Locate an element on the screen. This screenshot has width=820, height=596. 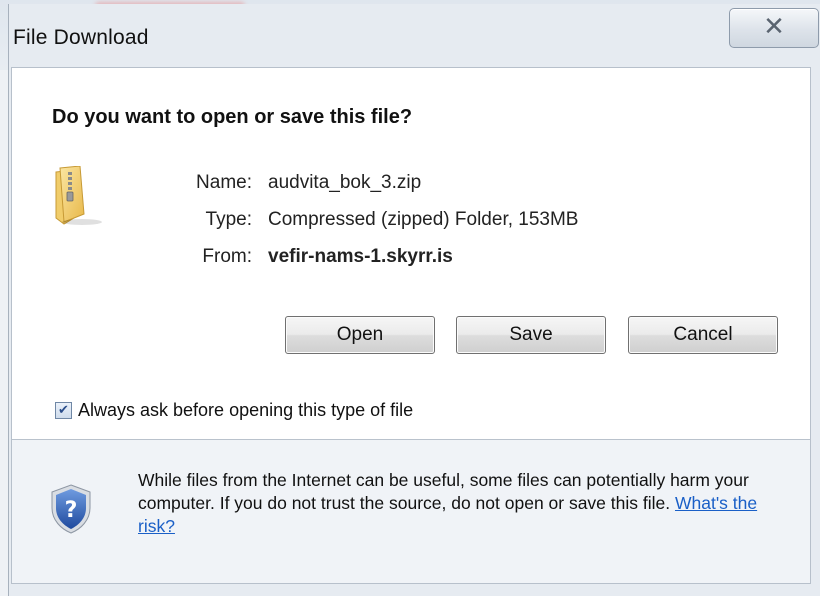
shield-question-icon: ? is located at coordinates (71, 509).